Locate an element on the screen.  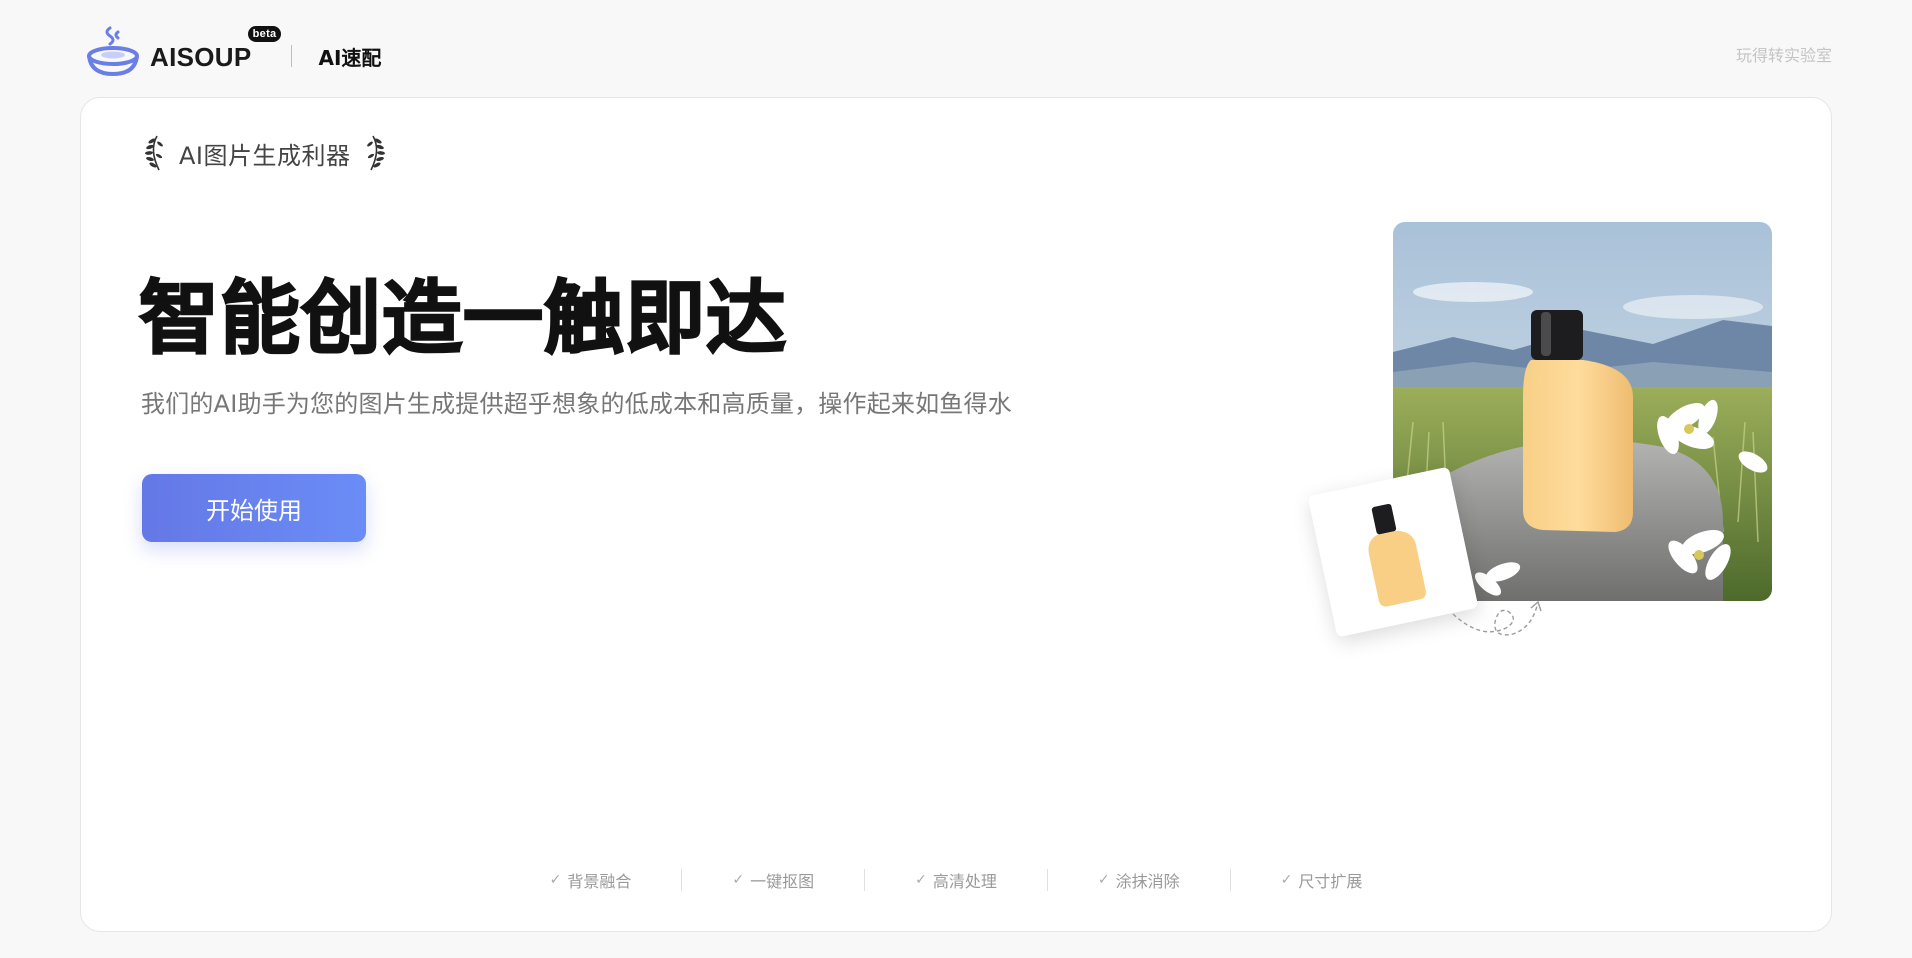
start-button: 开始使用 is located at coordinates (254, 508).